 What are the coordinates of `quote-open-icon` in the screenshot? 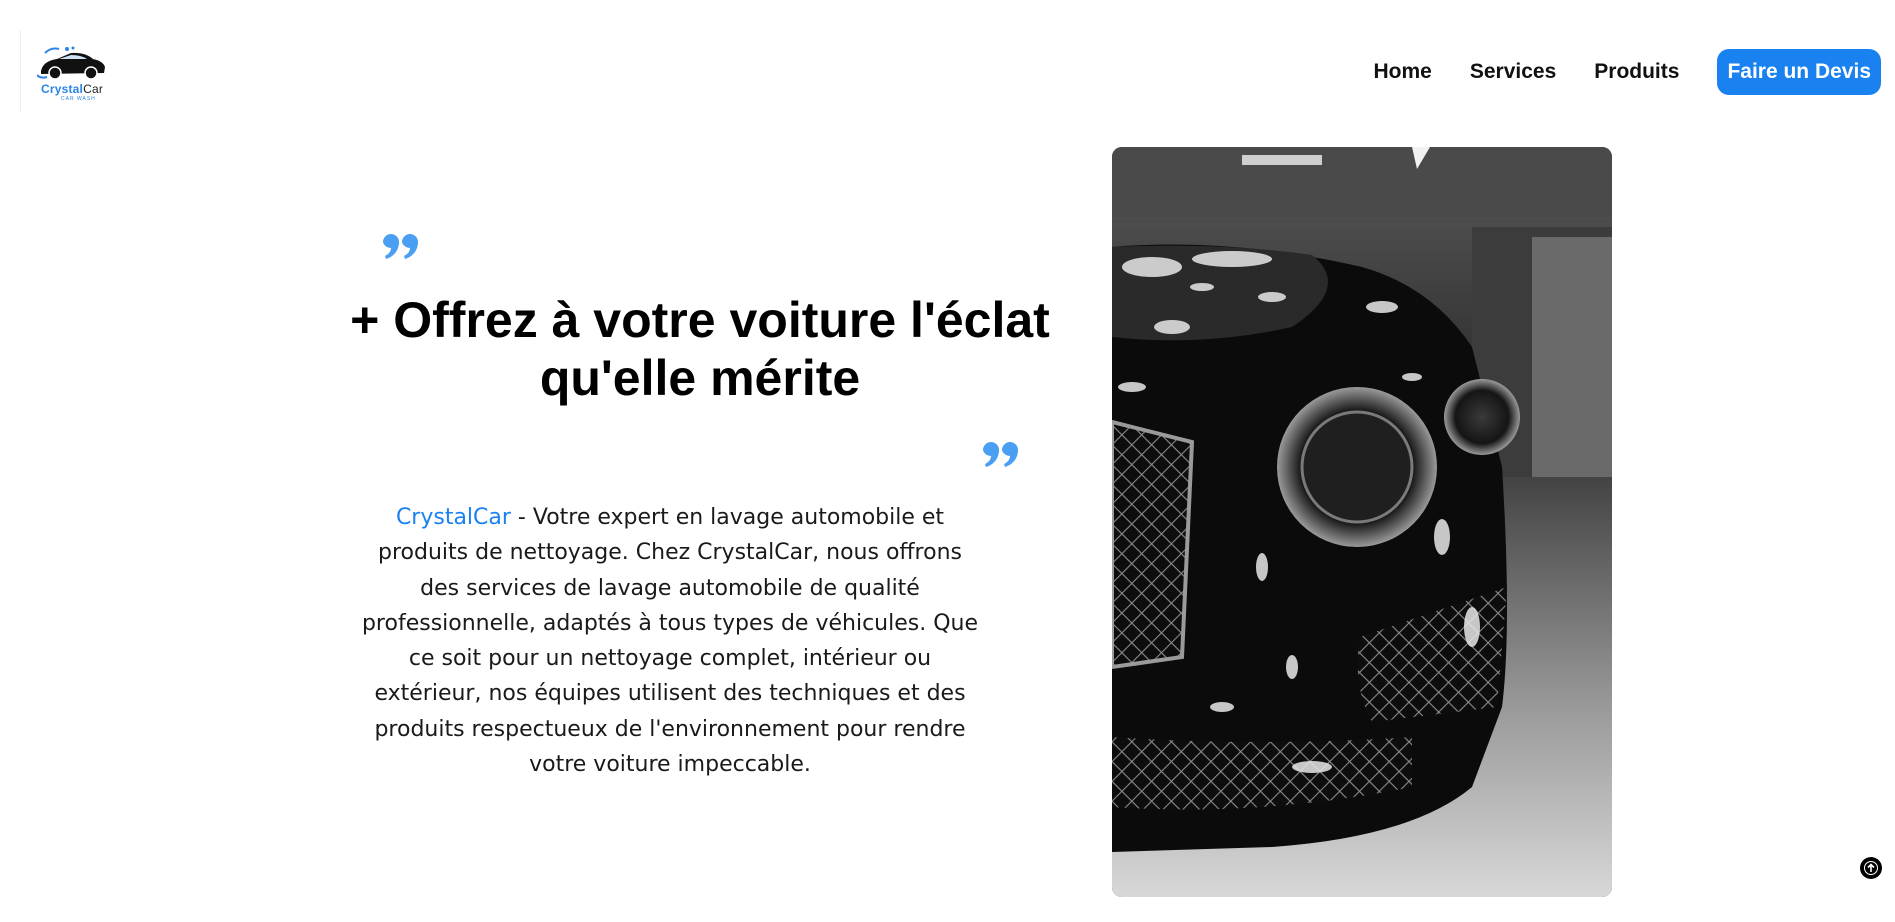 It's located at (400, 246).